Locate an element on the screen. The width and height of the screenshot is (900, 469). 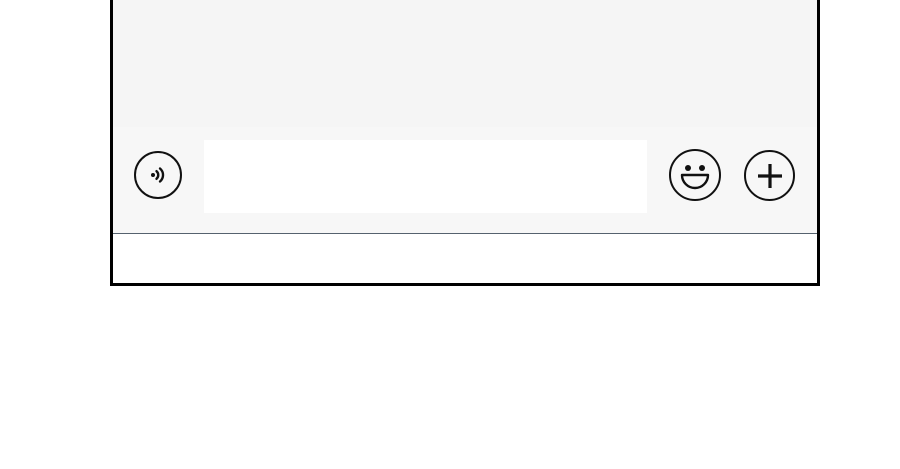
plus-button is located at coordinates (769, 175).